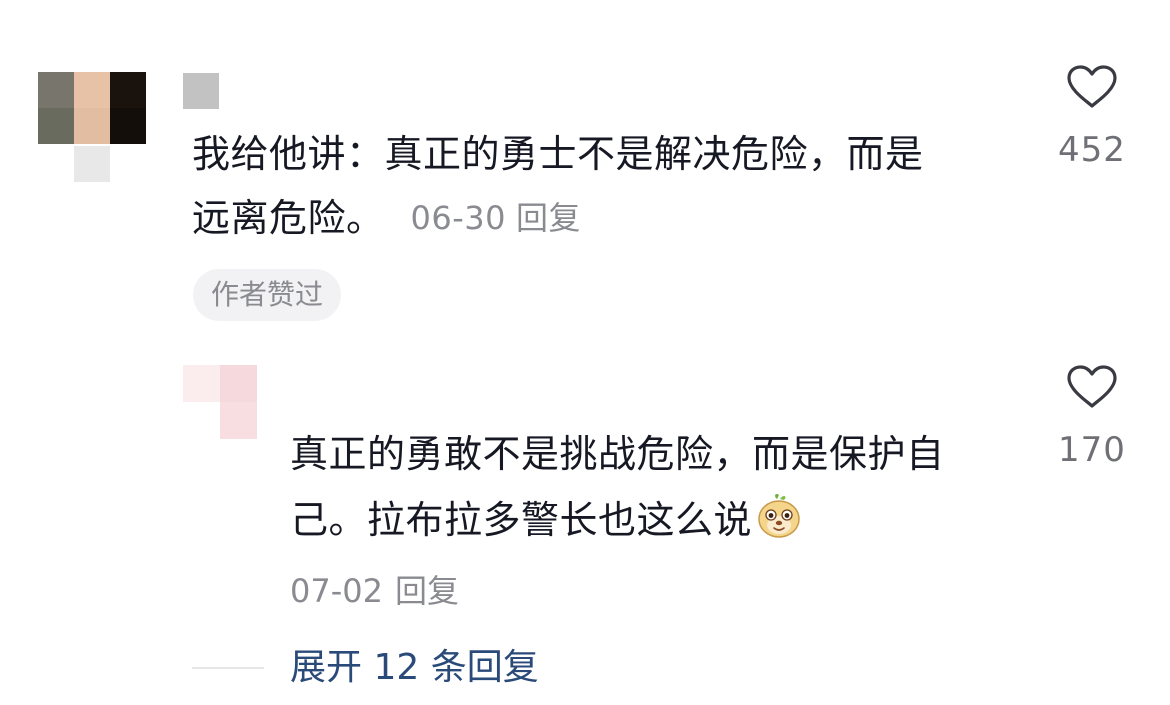 This screenshot has height=705, width=1170. I want to click on replier-avatar, so click(220, 402).